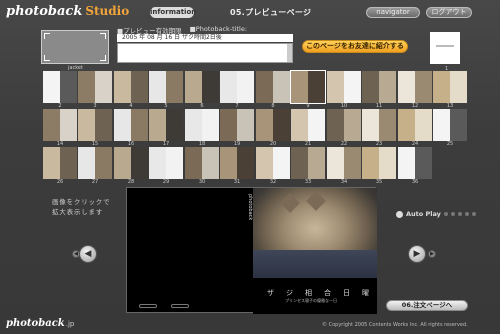 The height and width of the screenshot is (334, 500). I want to click on cat-photo, so click(315, 233).